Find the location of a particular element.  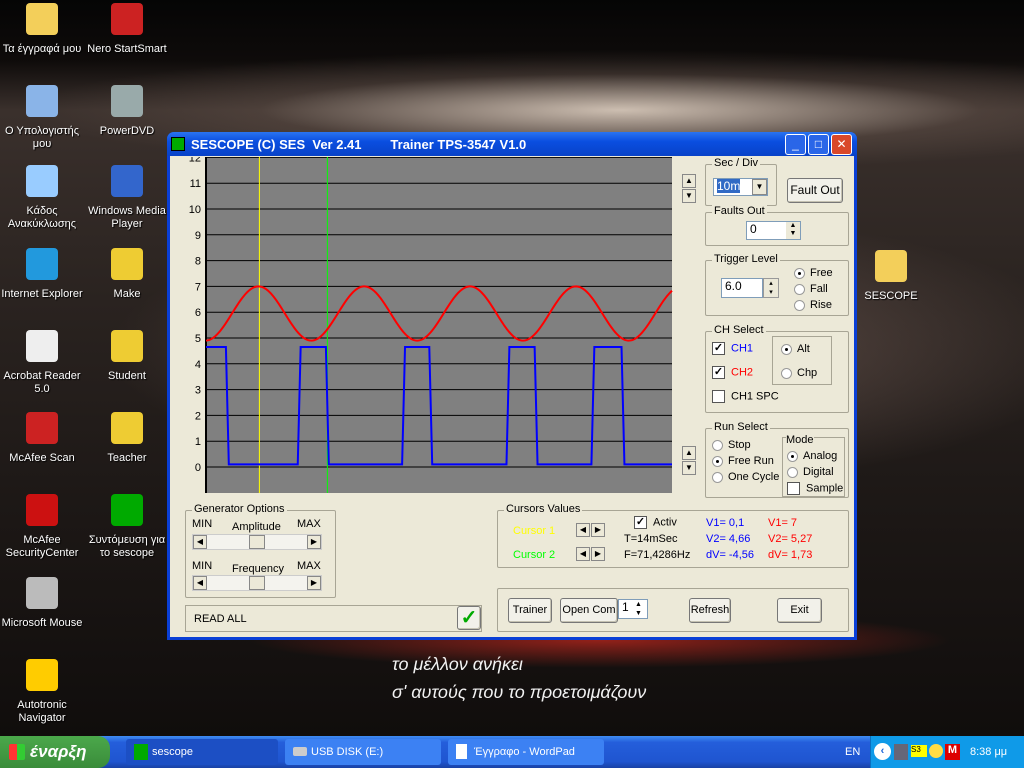

faults-out-value: 0 is located at coordinates (753, 229).